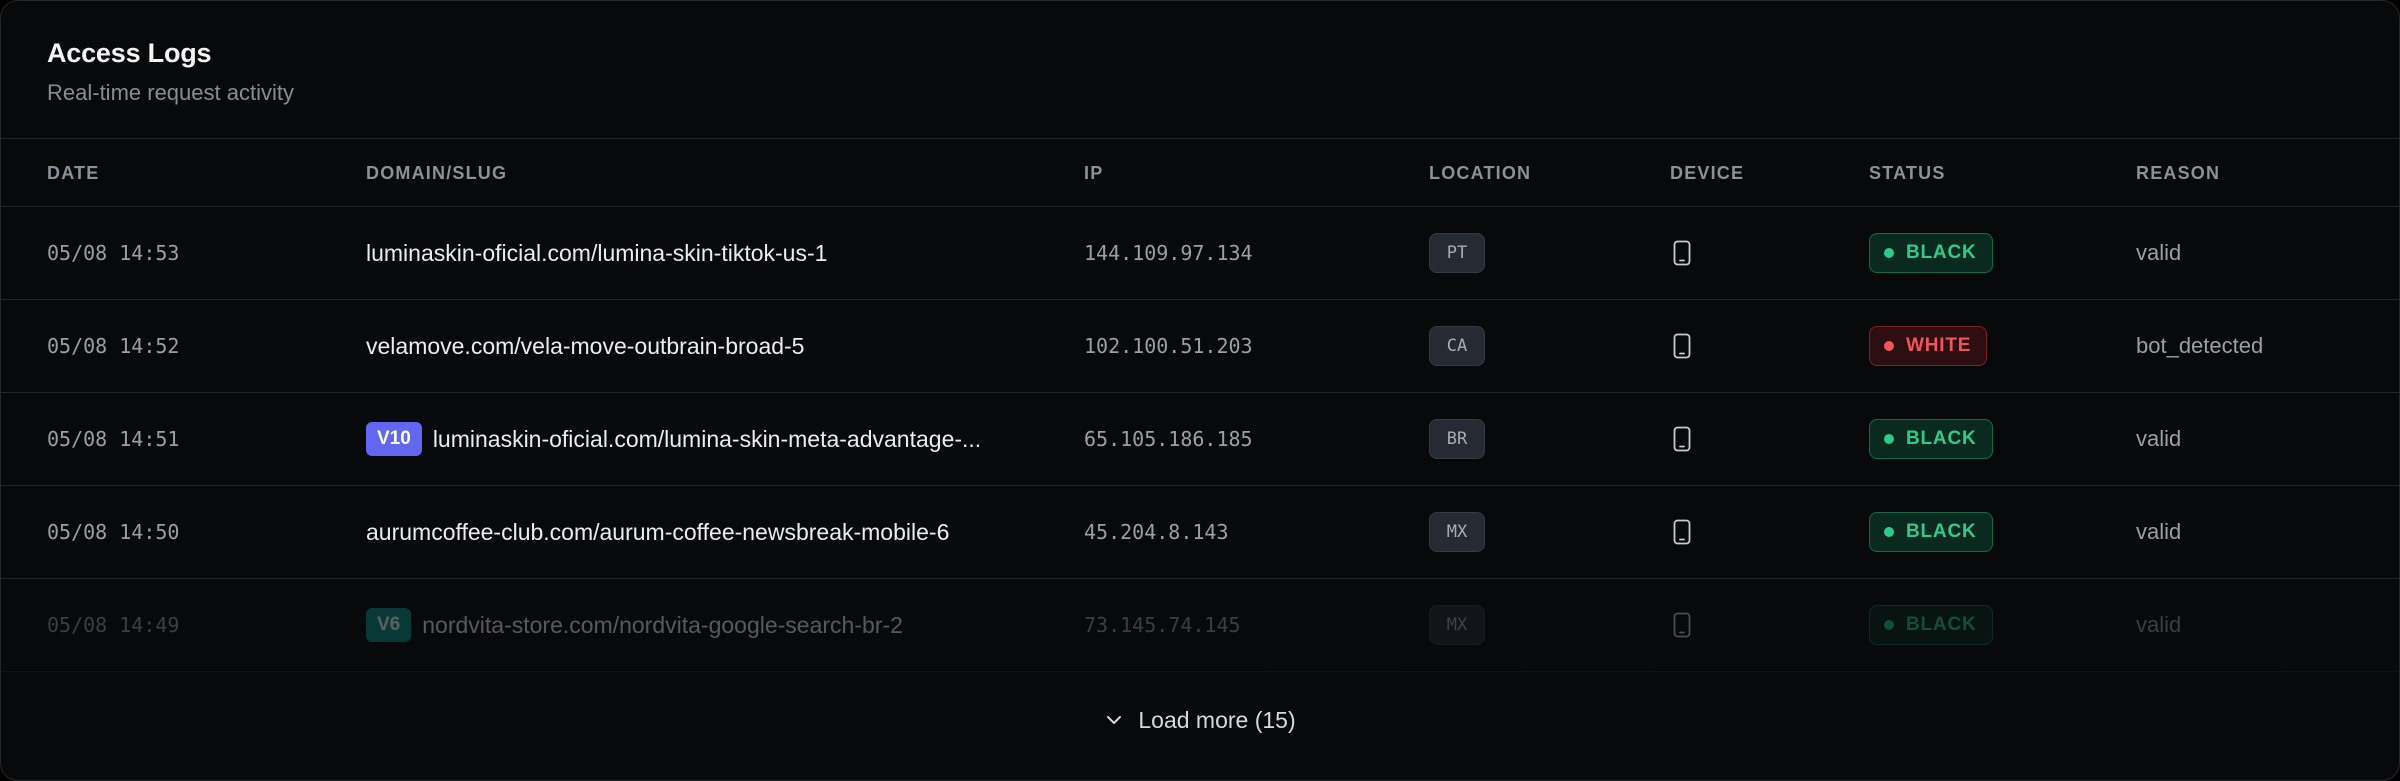  What do you see at coordinates (170, 92) in the screenshot?
I see `page-subtitle: Real-time request activity` at bounding box center [170, 92].